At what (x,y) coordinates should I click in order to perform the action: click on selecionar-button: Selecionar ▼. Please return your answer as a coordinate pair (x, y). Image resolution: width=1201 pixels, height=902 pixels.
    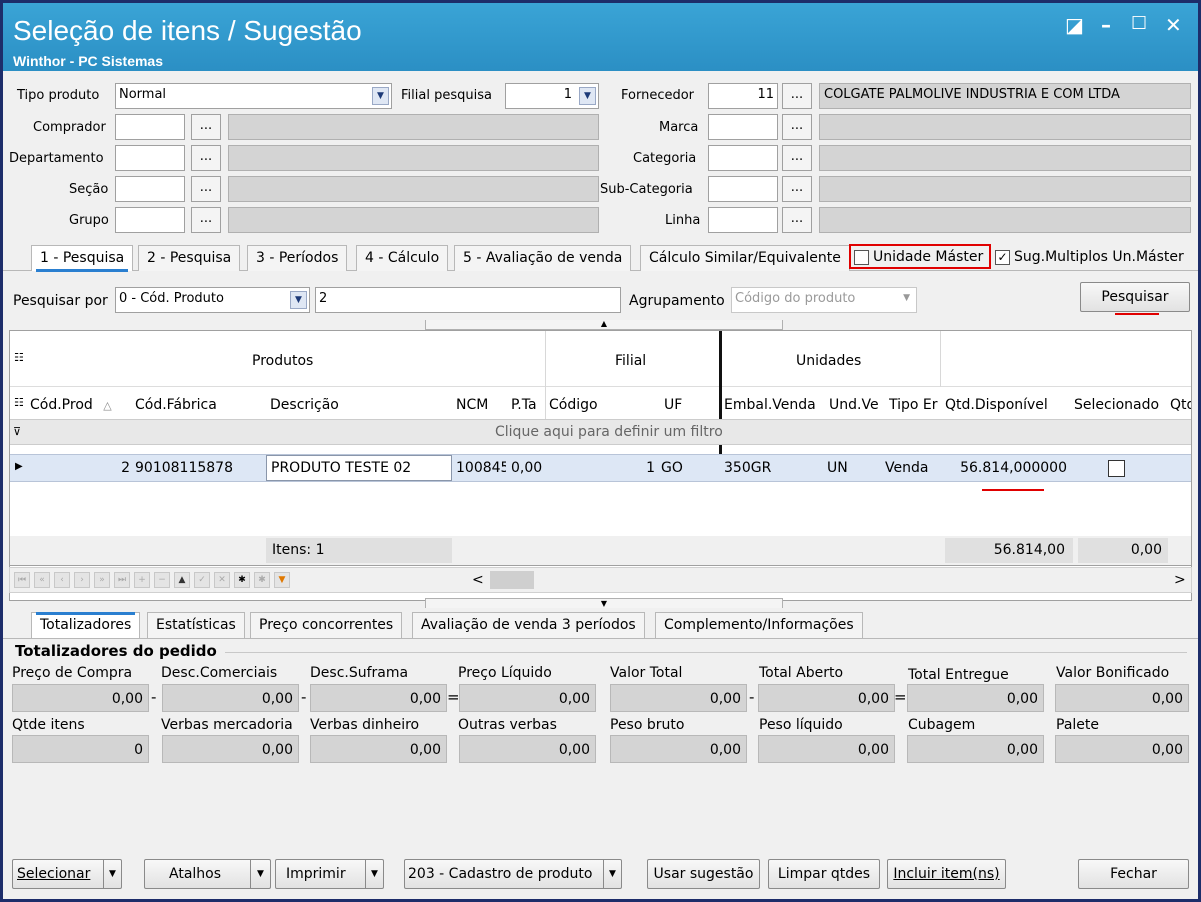
    Looking at the image, I should click on (67, 874).